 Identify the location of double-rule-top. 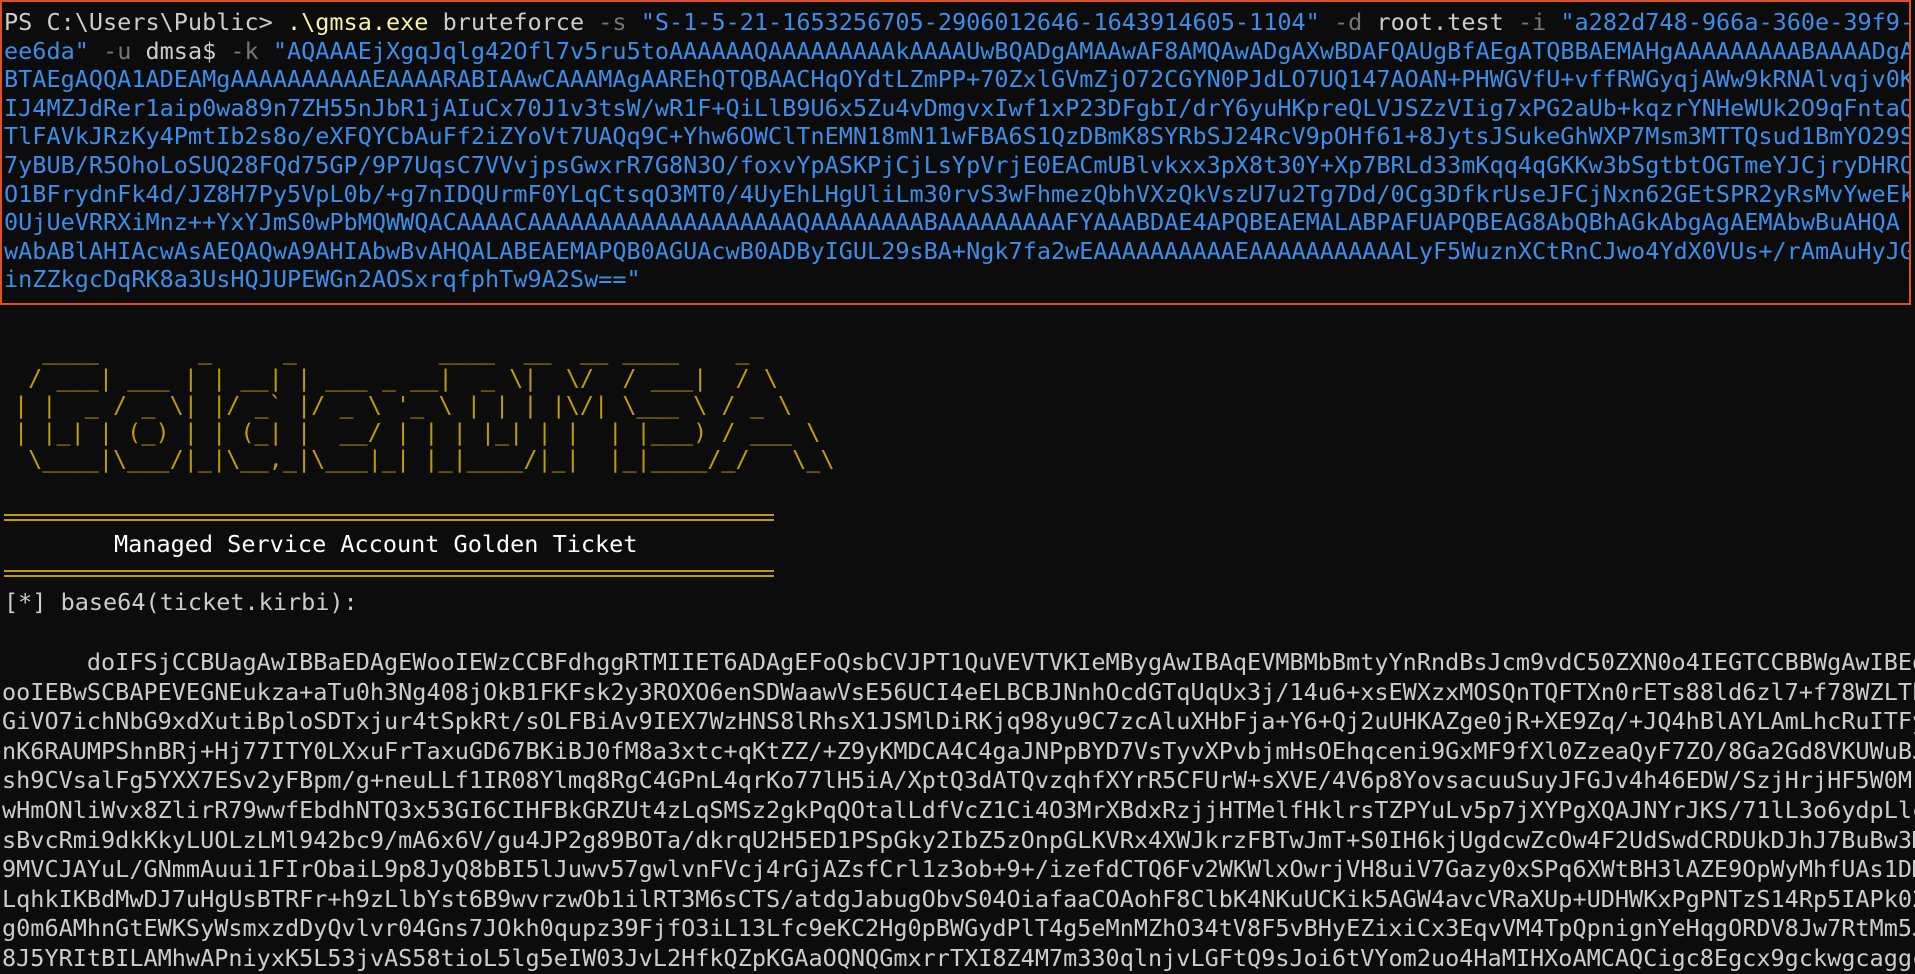
(389, 517).